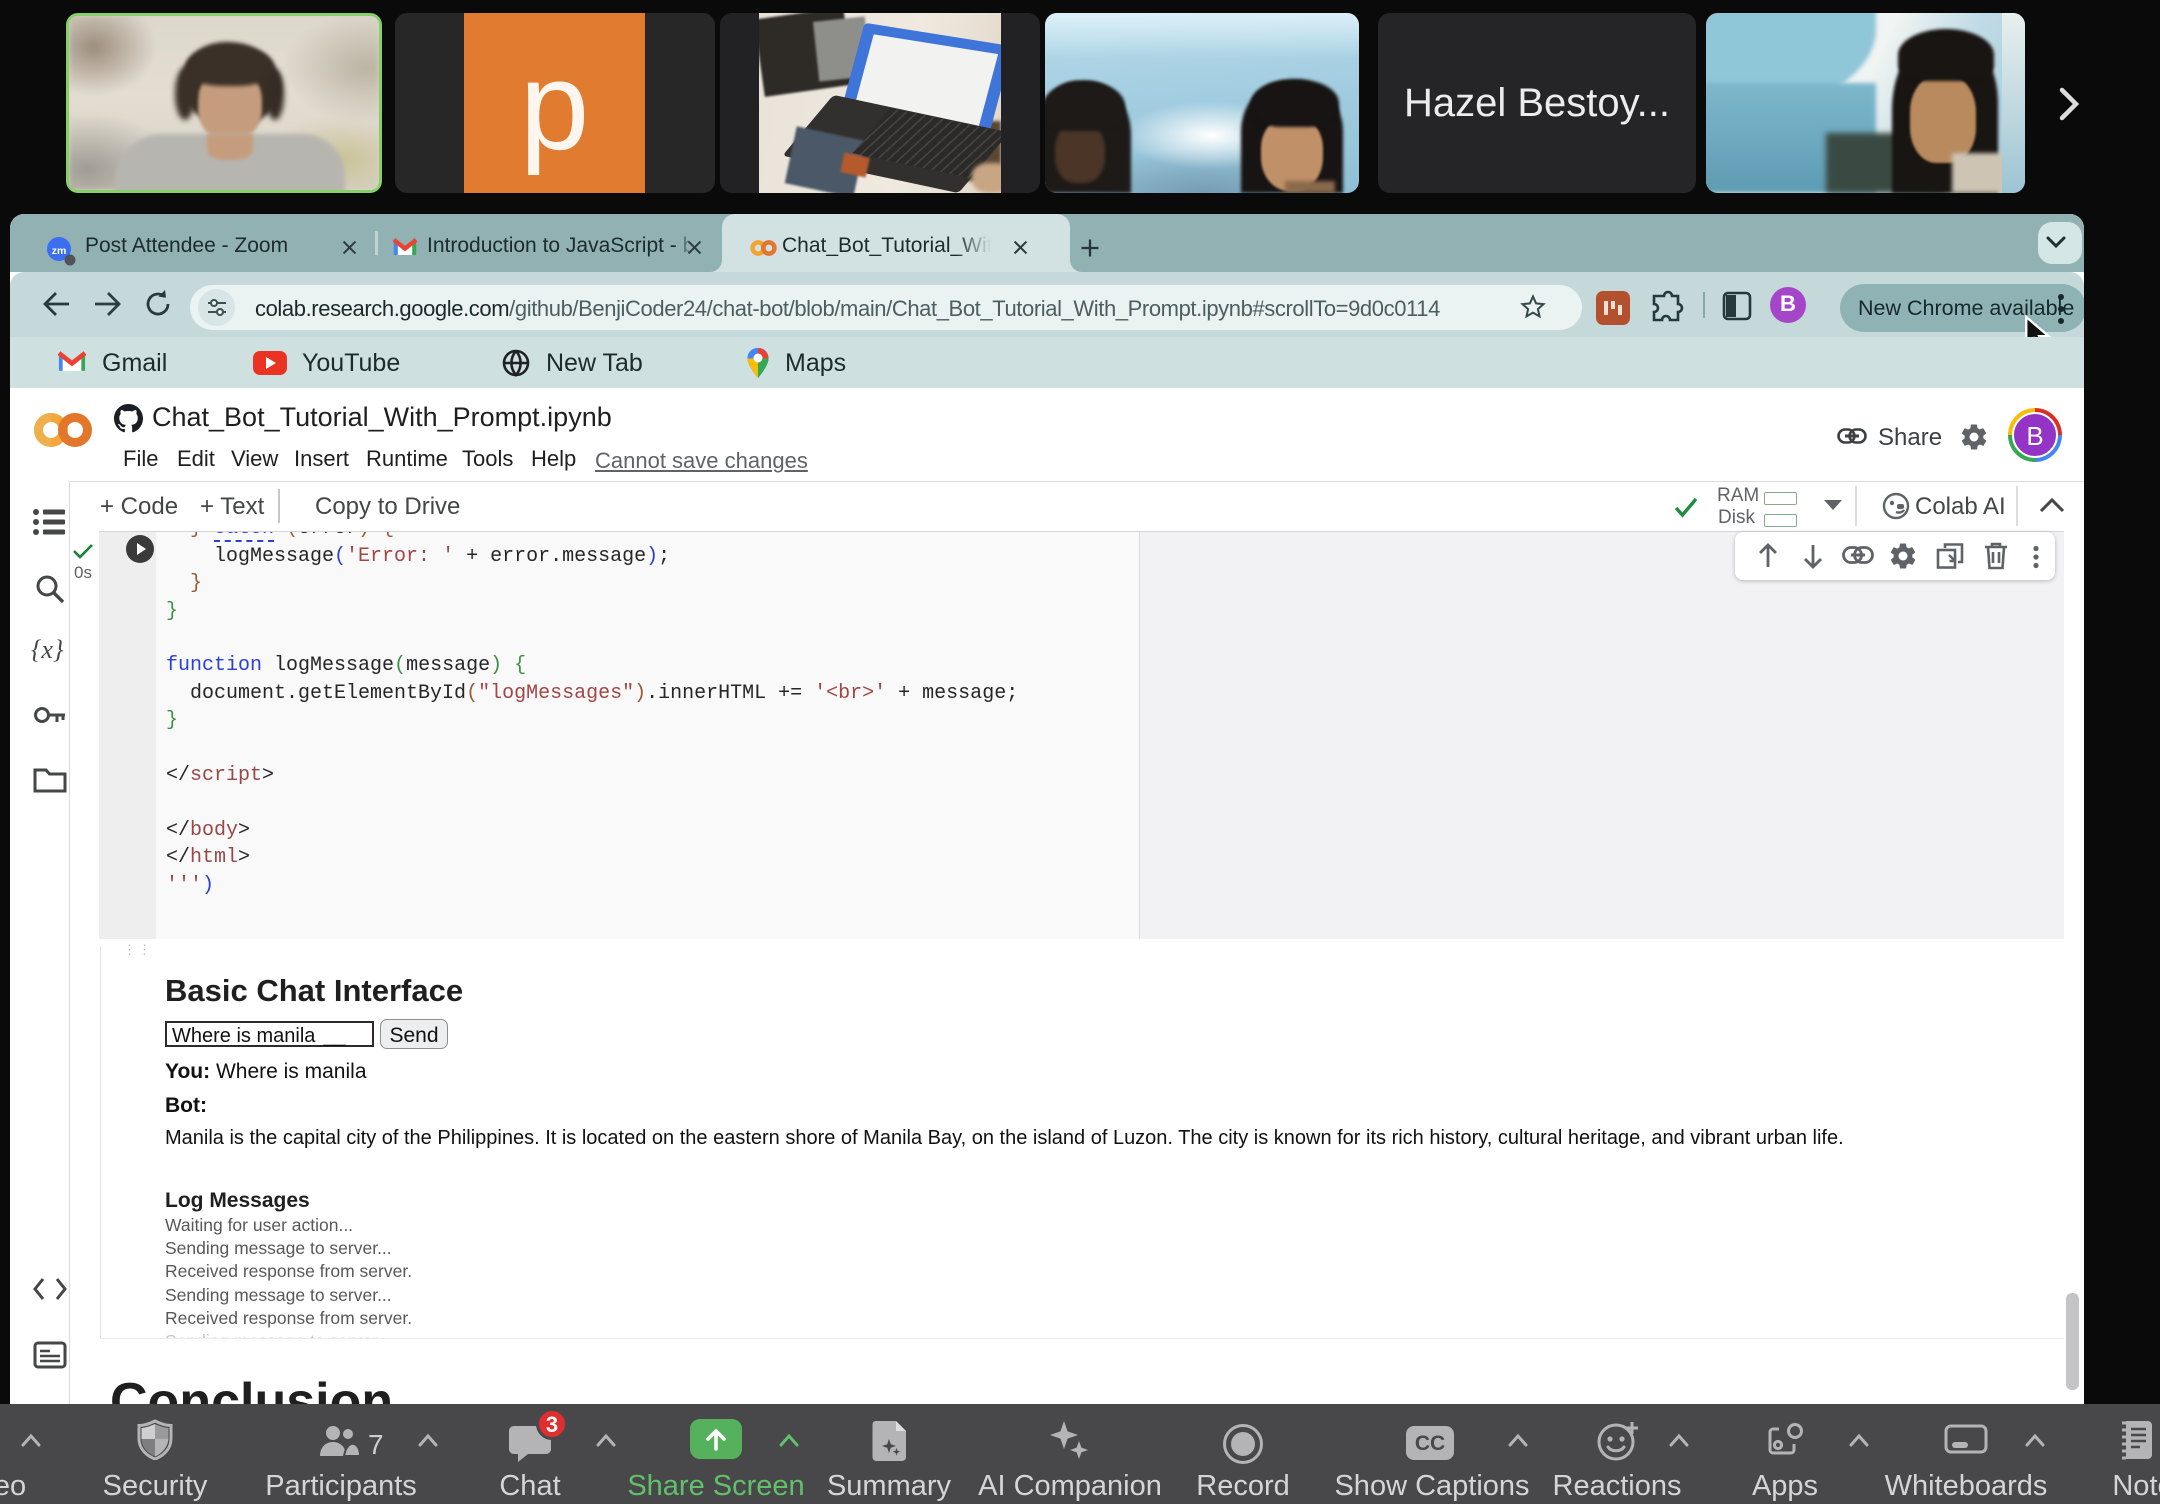  Describe the element at coordinates (59, 251) in the screenshot. I see `svg-text: zm` at that location.